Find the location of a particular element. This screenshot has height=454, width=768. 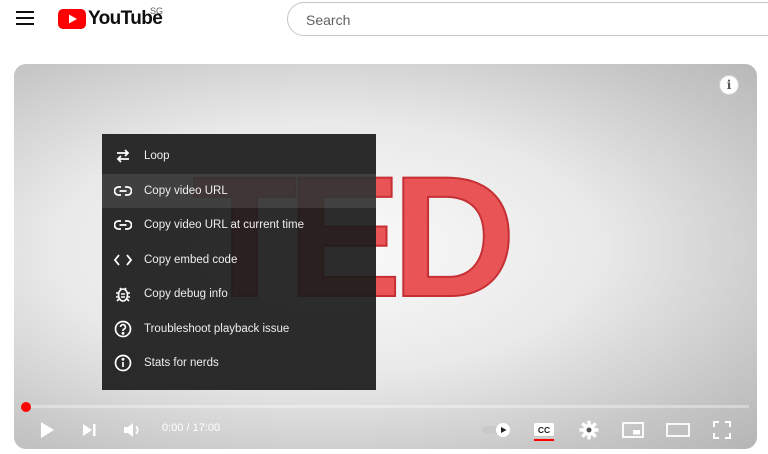

context-menu-label: Copy video URL at current time is located at coordinates (224, 225).